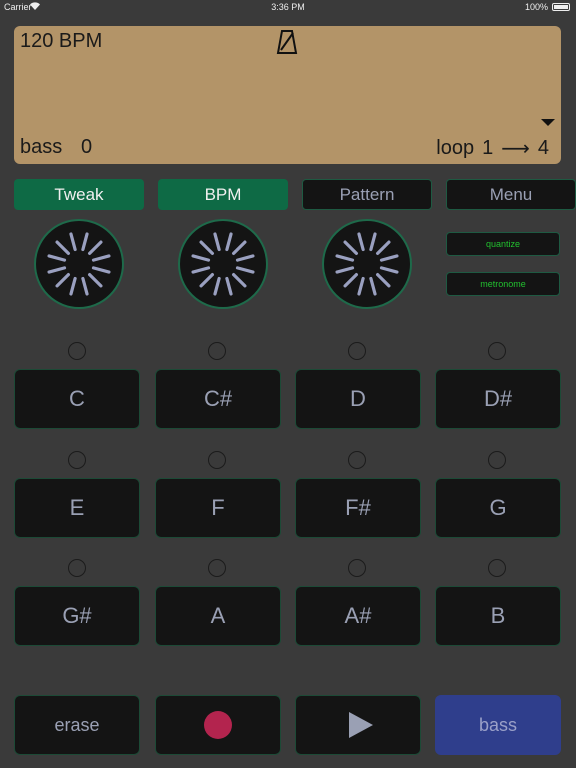 Image resolution: width=576 pixels, height=768 pixels. I want to click on loop-label: loop, so click(455, 148).